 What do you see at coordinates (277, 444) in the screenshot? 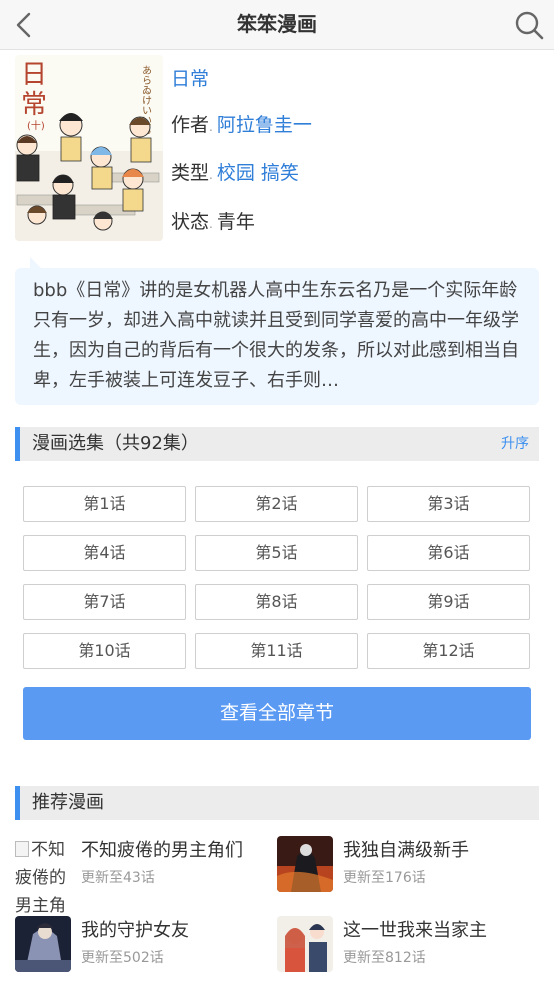
I see `chapters-section-header: 漫画选集（共92集） 升序` at bounding box center [277, 444].